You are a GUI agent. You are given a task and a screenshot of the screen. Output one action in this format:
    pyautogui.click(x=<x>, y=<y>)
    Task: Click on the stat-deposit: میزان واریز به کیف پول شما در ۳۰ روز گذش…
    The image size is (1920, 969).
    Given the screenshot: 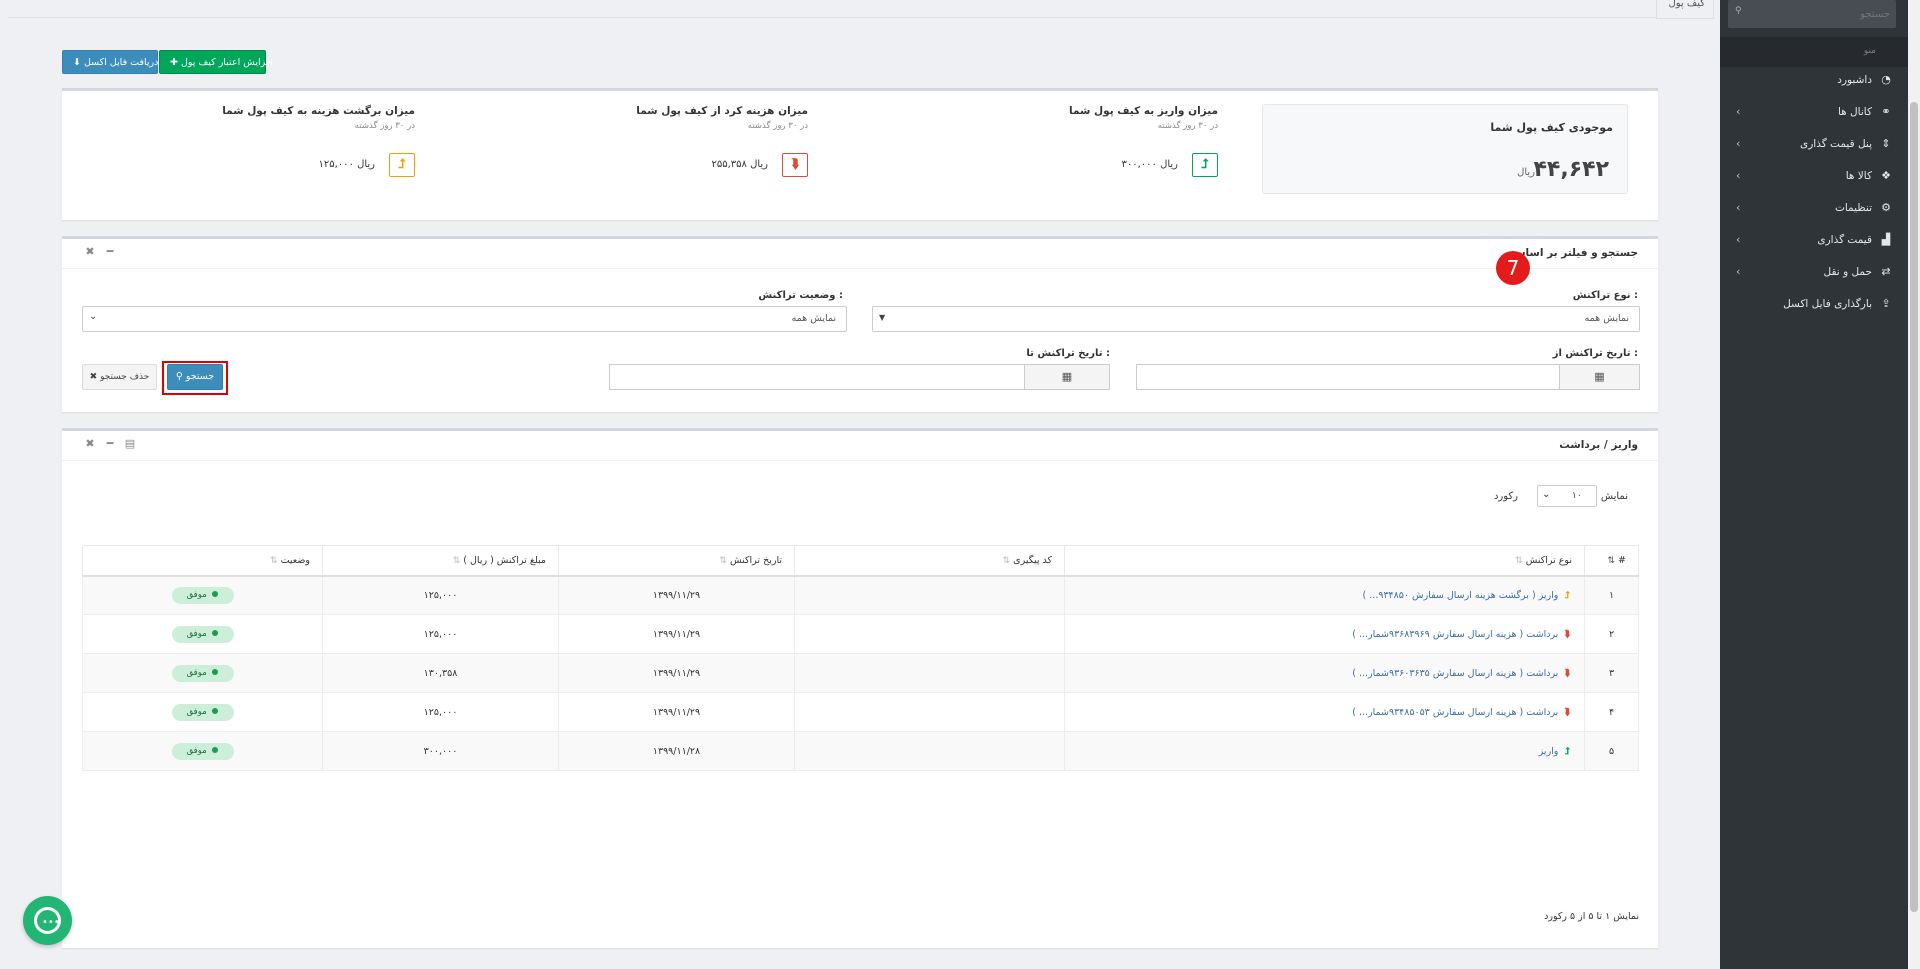 What is the action you would take?
    pyautogui.click(x=1028, y=145)
    